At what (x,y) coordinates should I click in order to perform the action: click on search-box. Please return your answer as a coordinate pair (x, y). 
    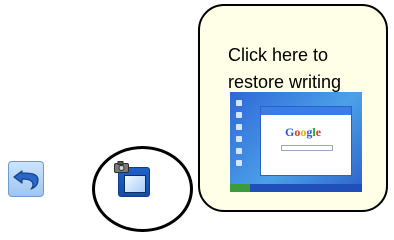
    Looking at the image, I should click on (307, 148).